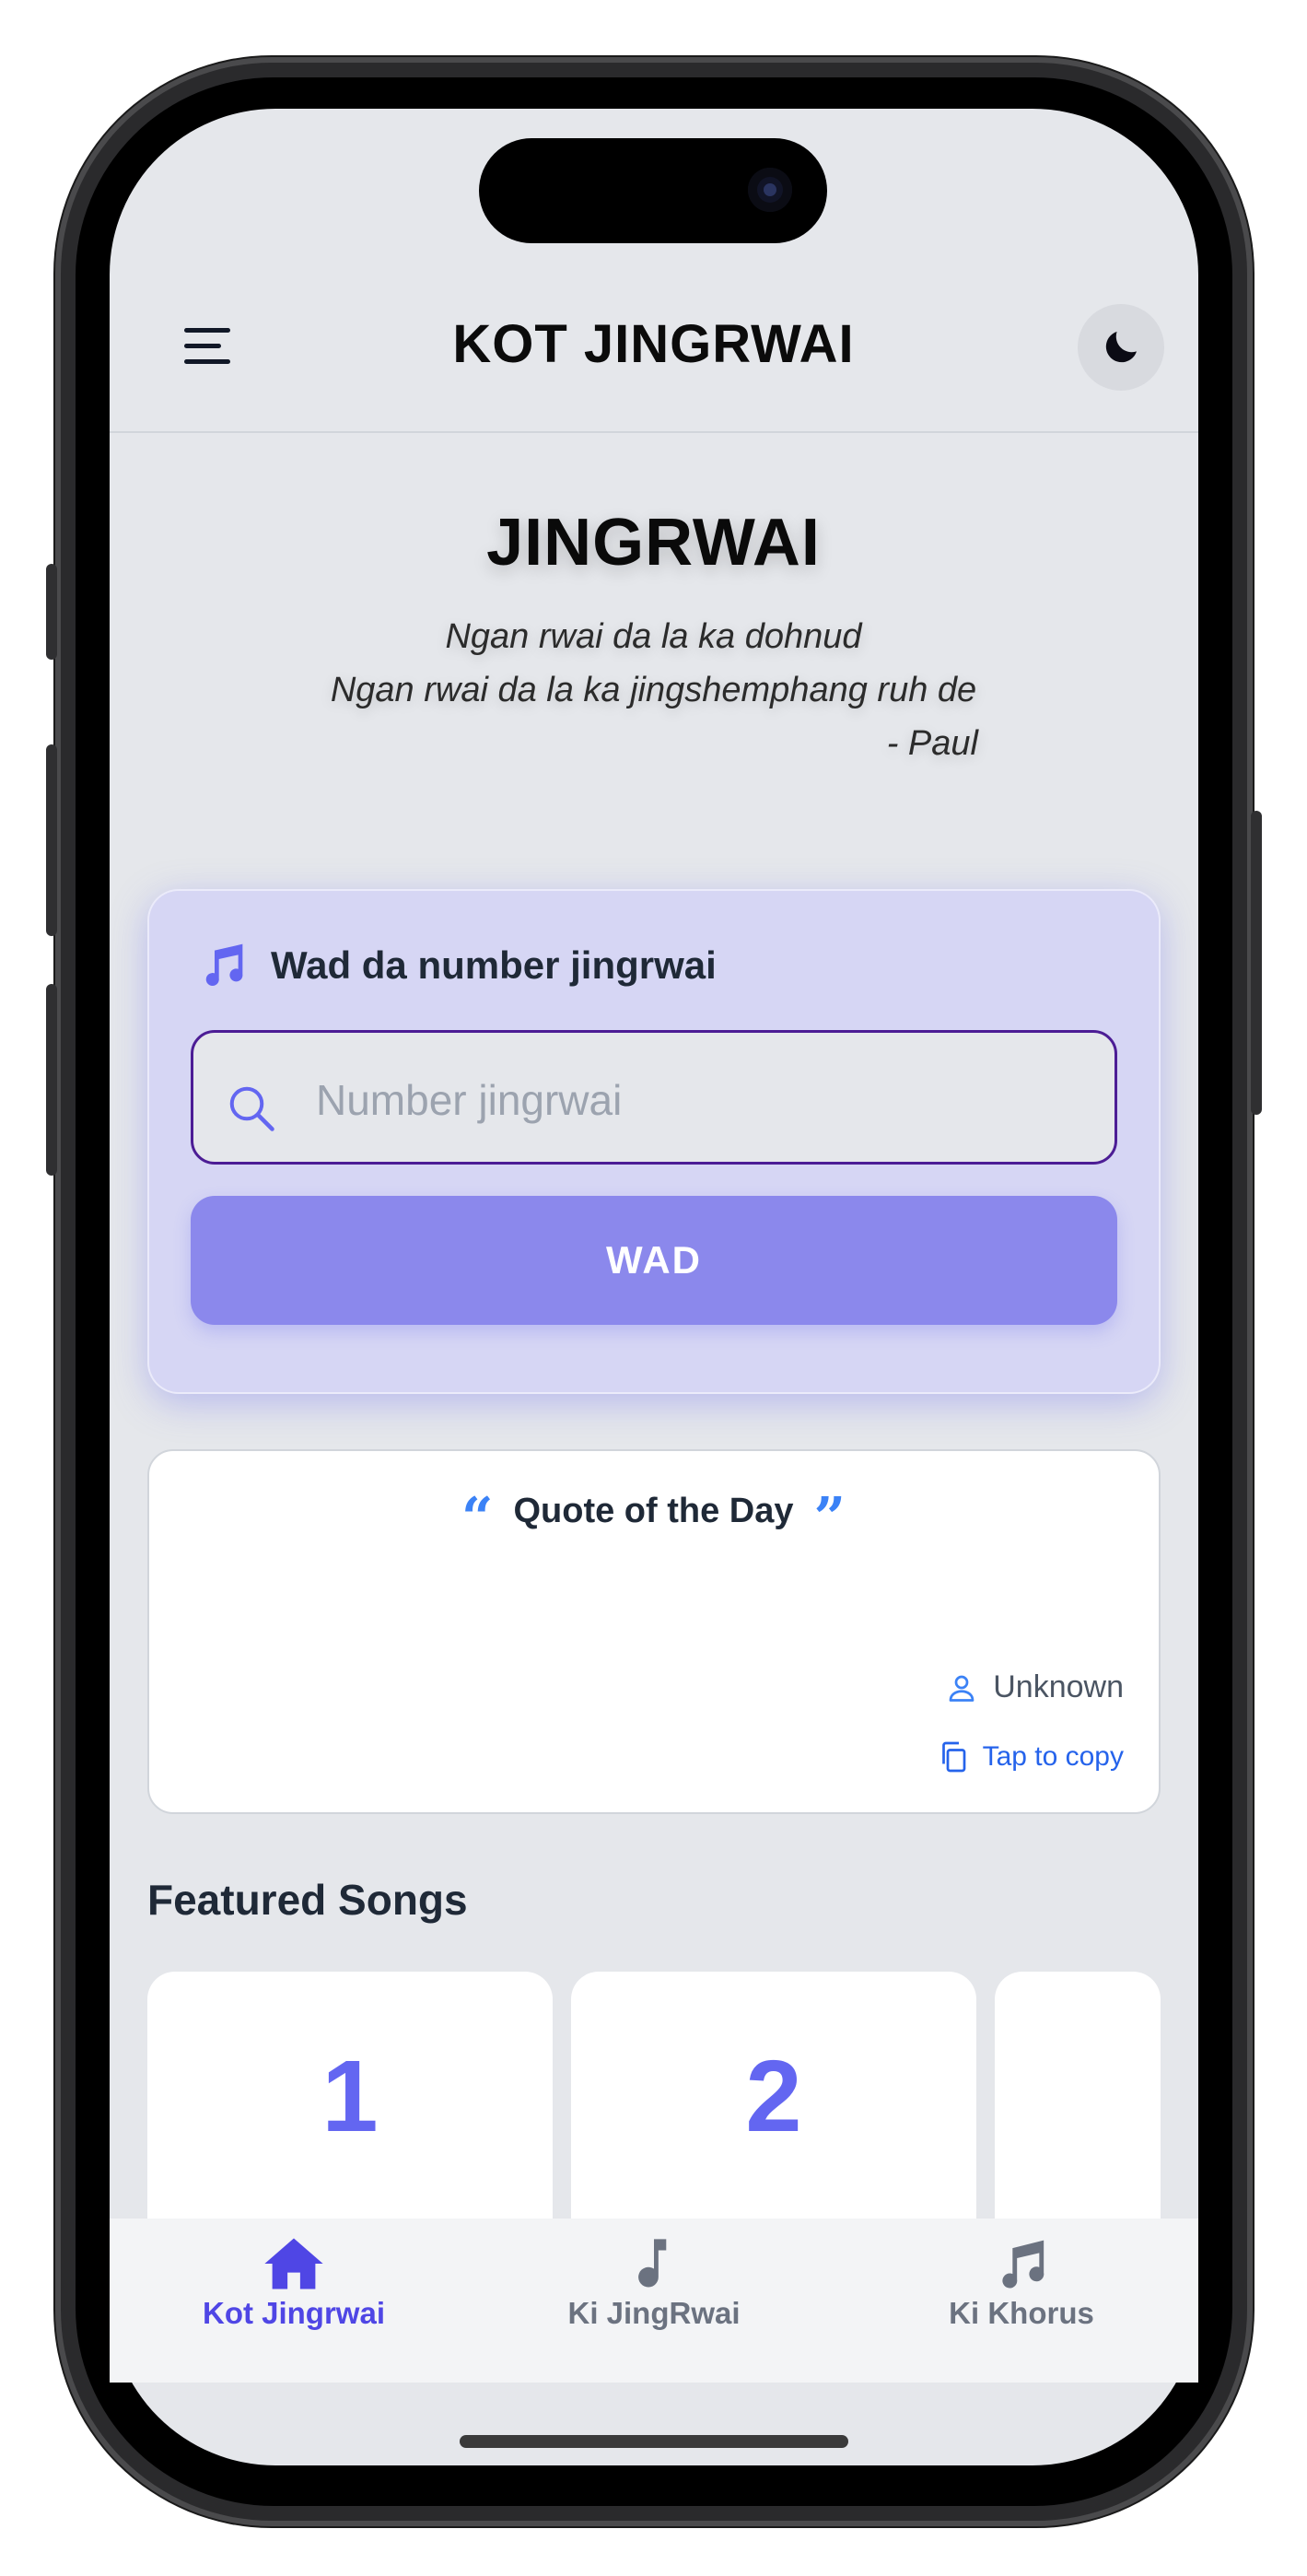  I want to click on quote-author-row: Unknown, so click(1034, 1687).